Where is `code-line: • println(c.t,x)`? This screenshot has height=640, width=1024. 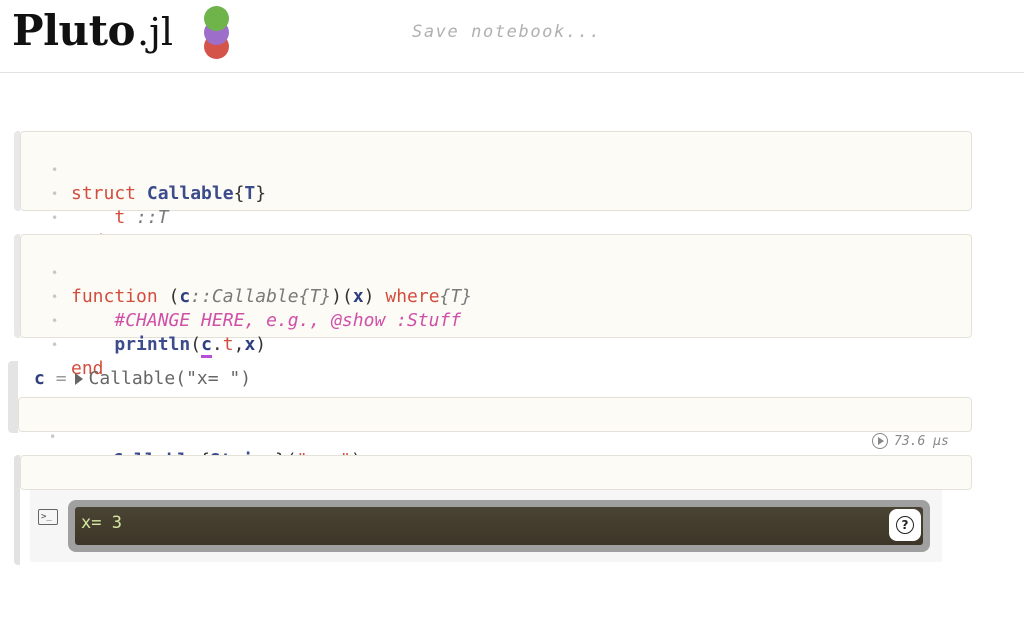
code-line: • println(c.t,x) is located at coordinates (143, 321).